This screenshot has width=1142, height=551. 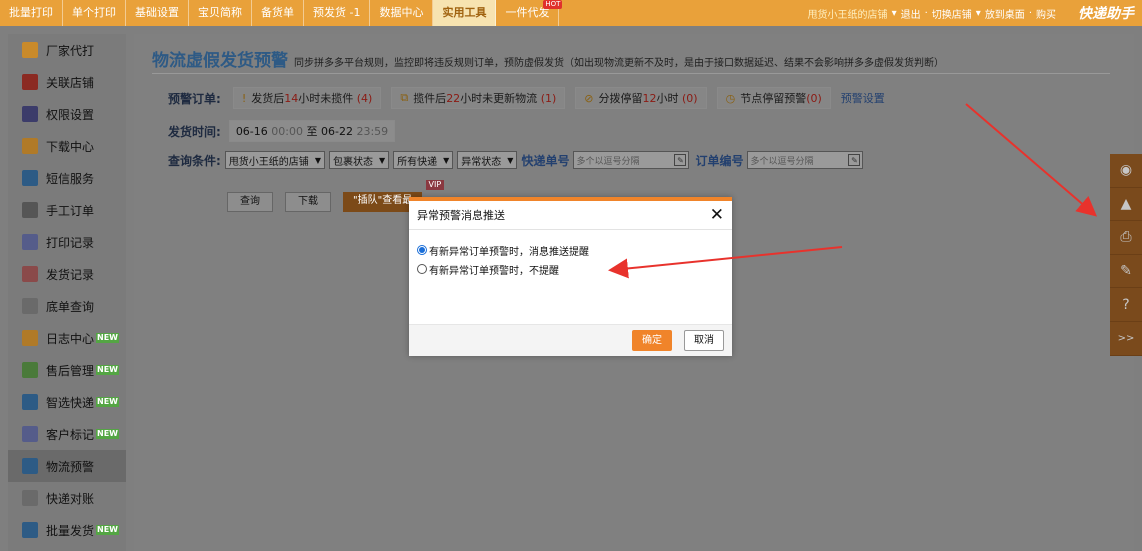 What do you see at coordinates (67, 114) in the screenshot?
I see `sidebar-item: 权限设置` at bounding box center [67, 114].